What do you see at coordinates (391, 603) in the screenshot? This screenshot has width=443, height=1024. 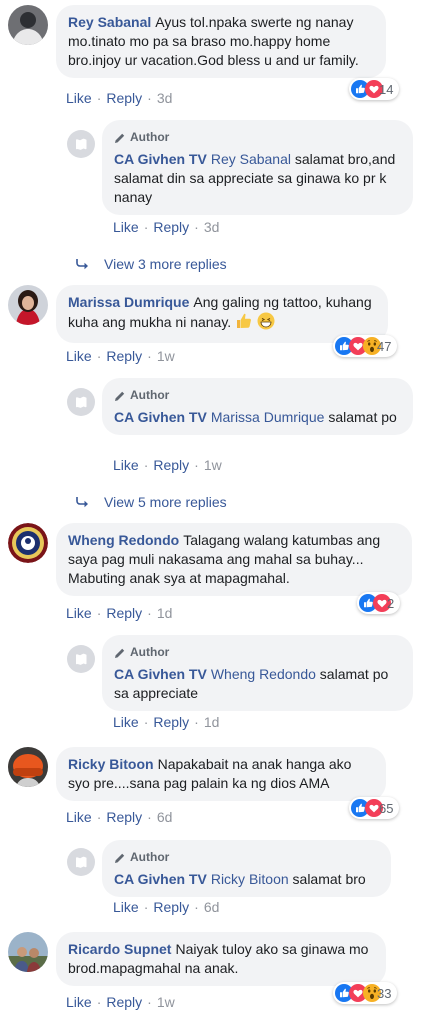 I see `reaction-count: 2` at bounding box center [391, 603].